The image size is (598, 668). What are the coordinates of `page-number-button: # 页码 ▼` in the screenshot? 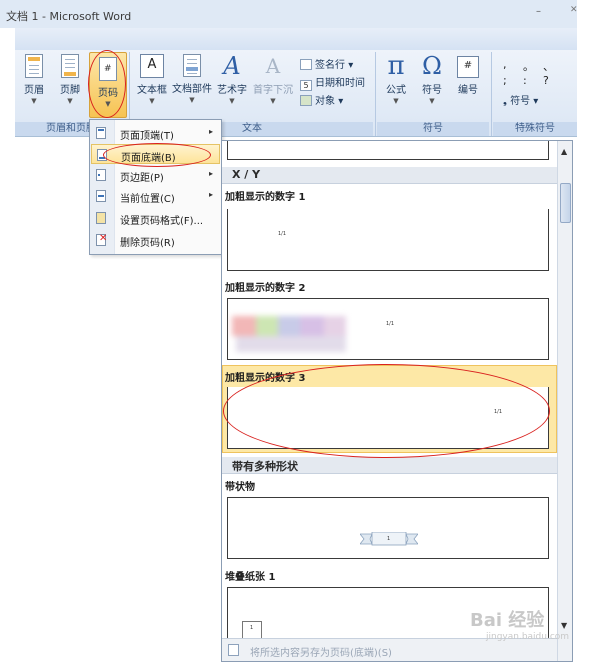 It's located at (108, 85).